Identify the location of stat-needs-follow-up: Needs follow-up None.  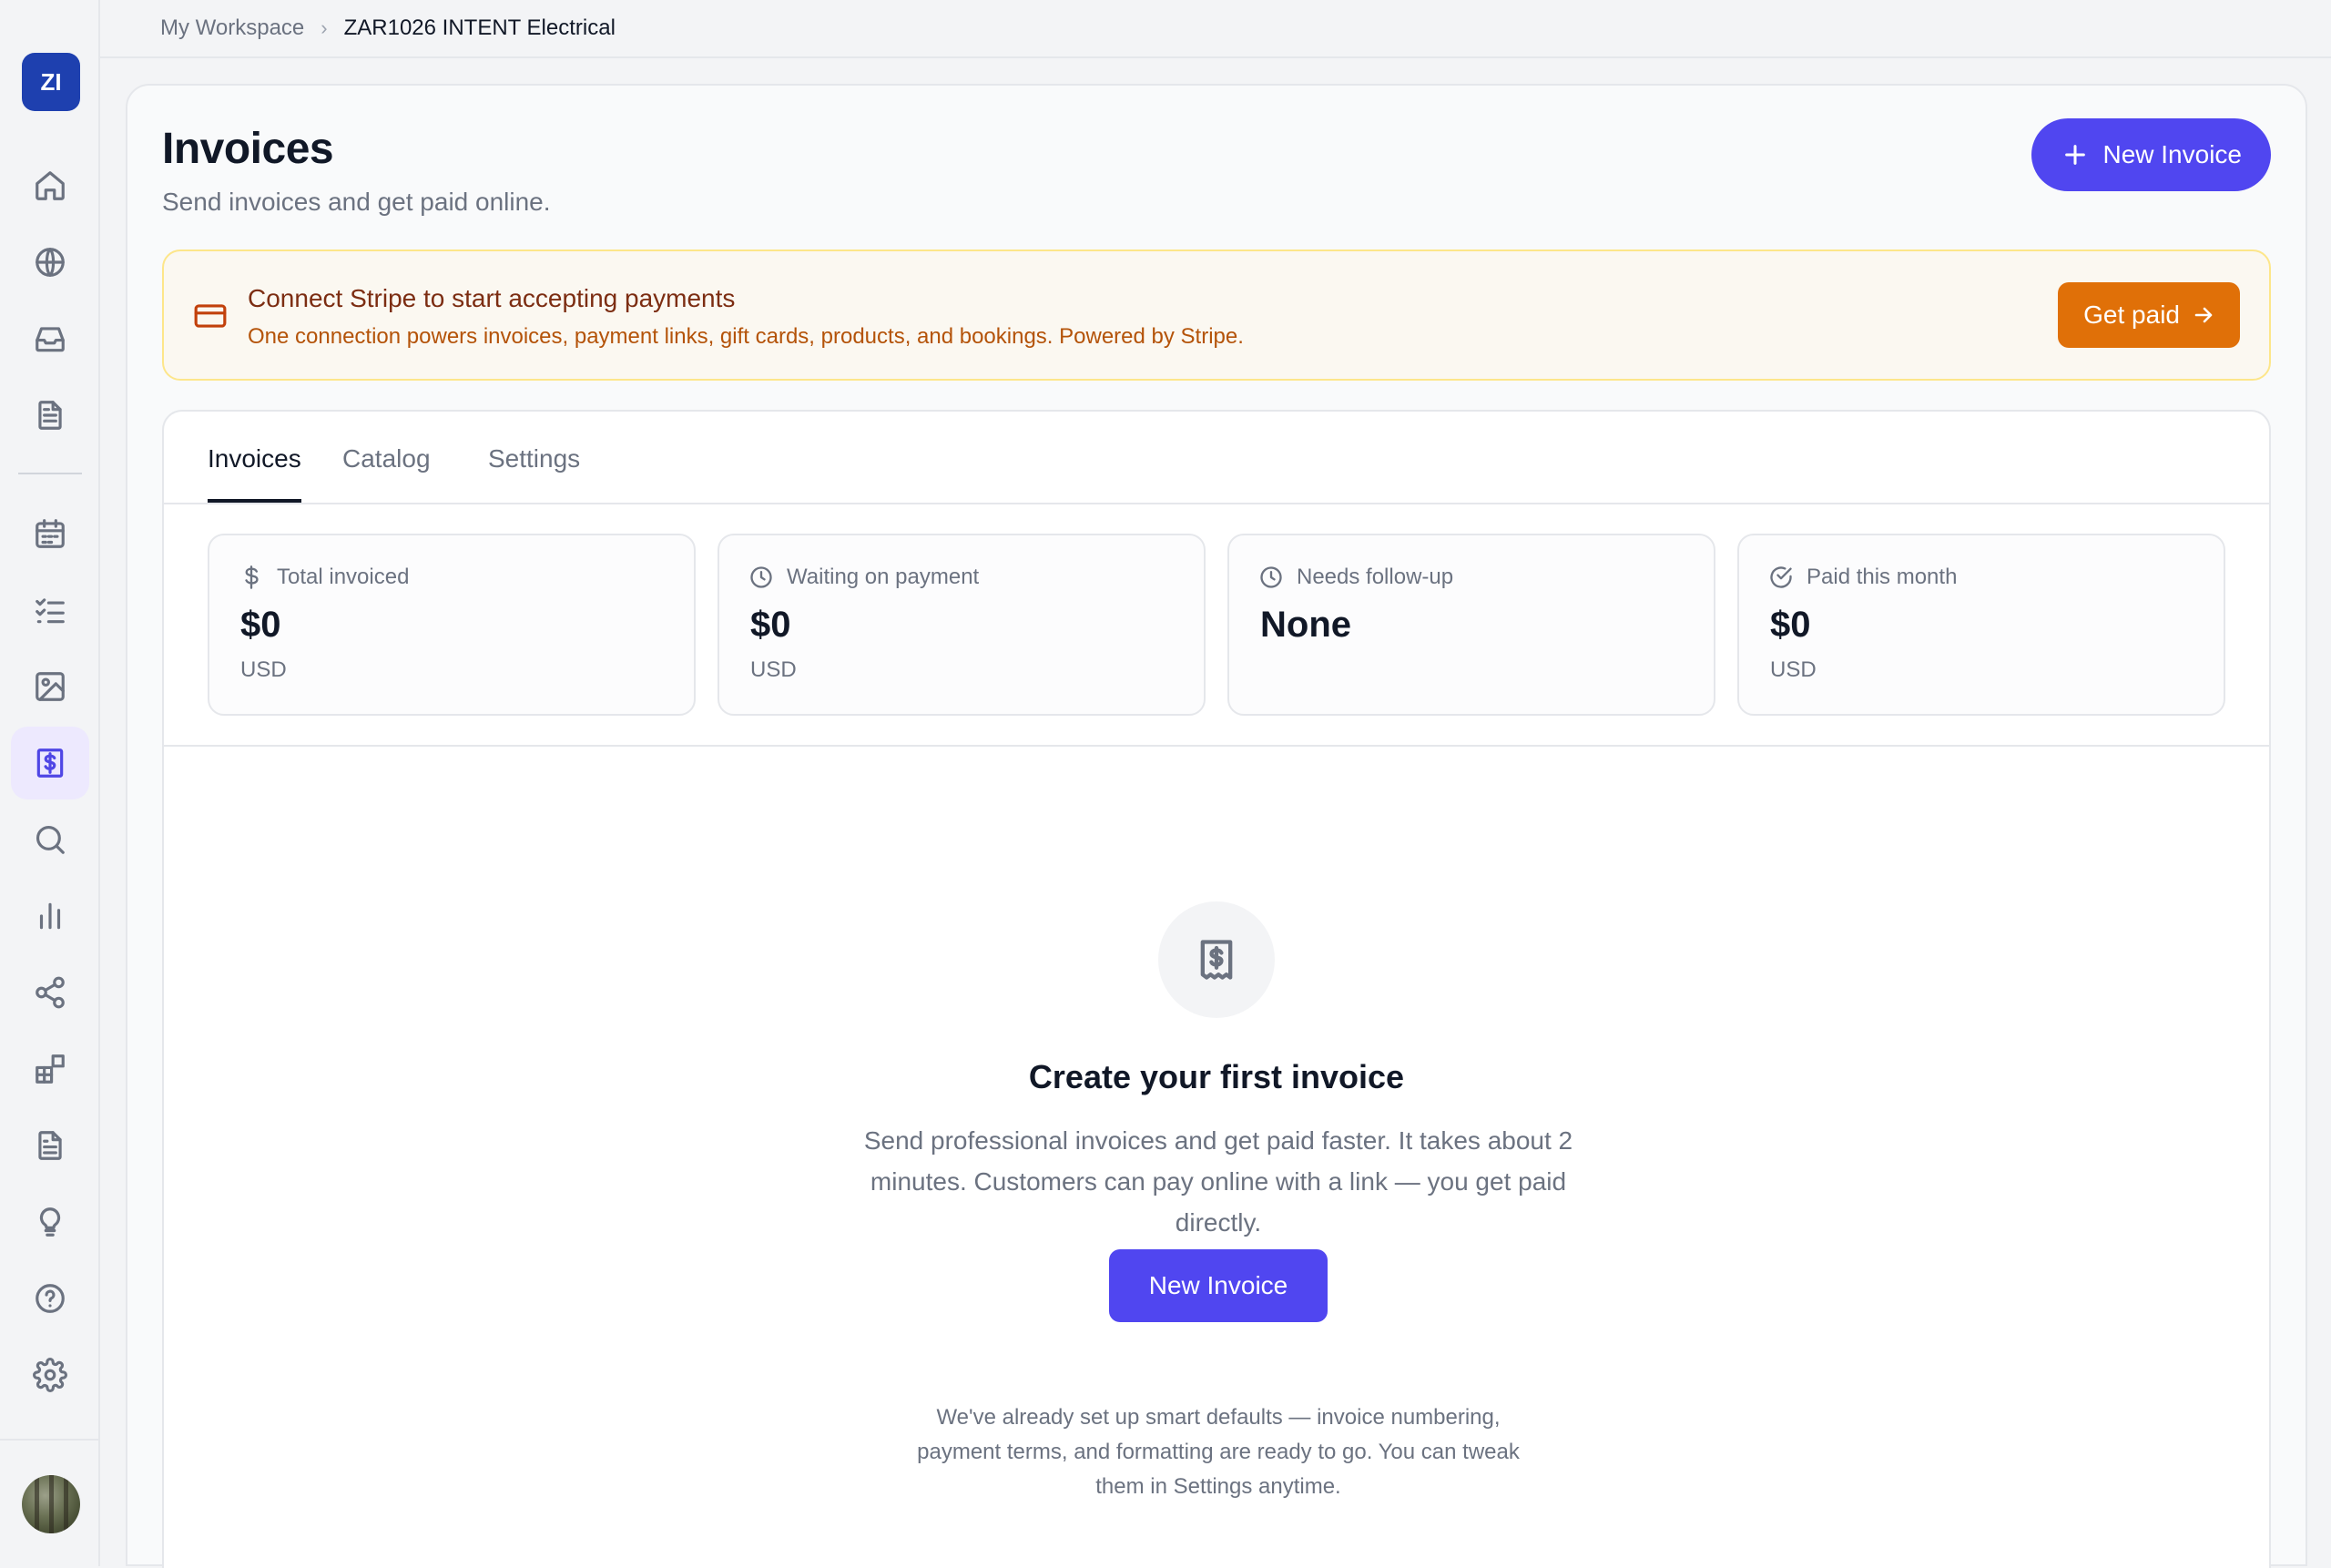
(1471, 625).